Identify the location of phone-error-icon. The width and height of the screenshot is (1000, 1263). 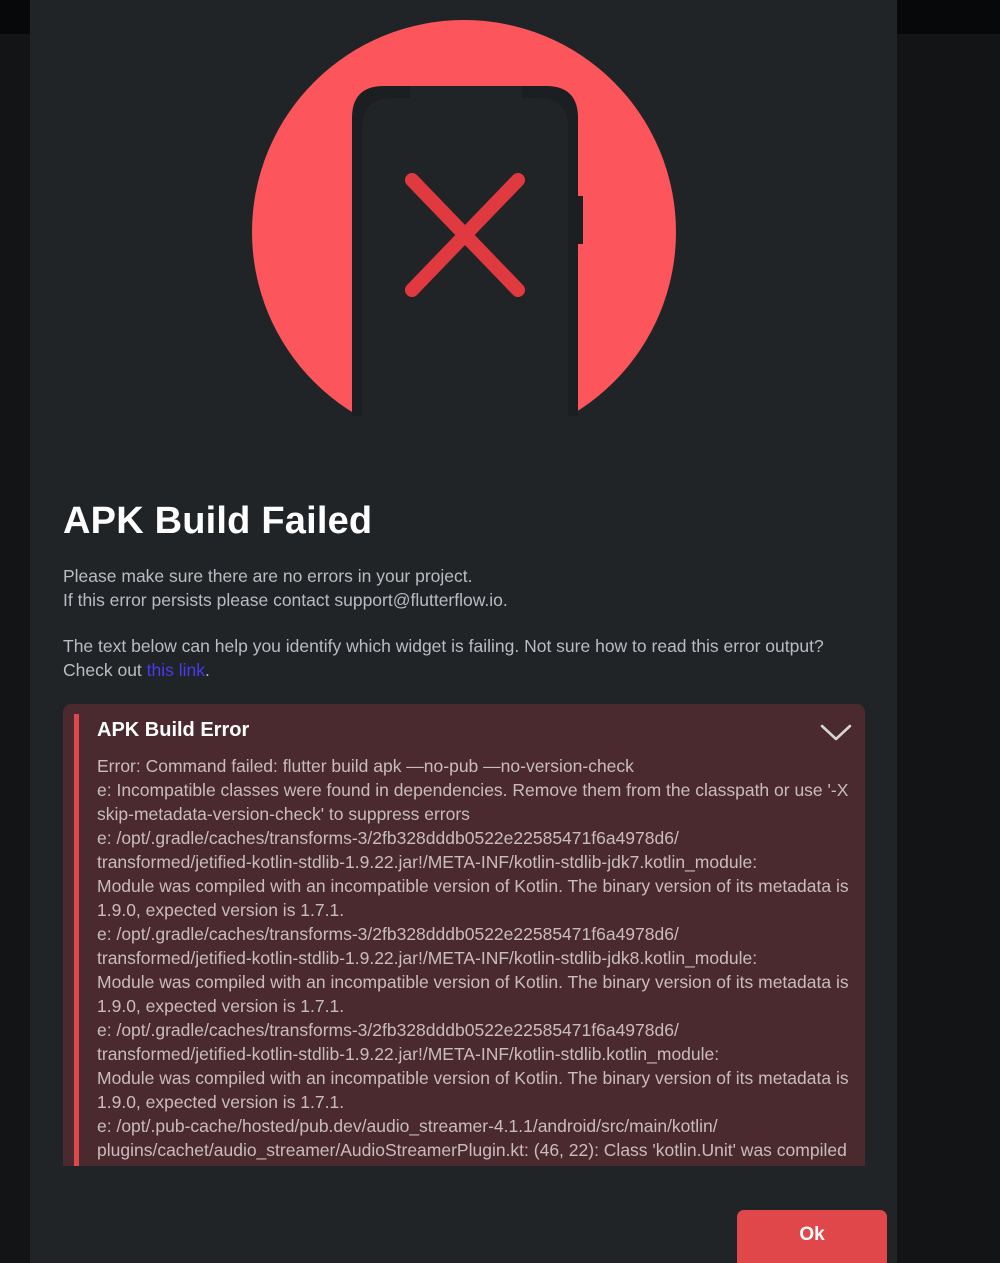
(464, 218).